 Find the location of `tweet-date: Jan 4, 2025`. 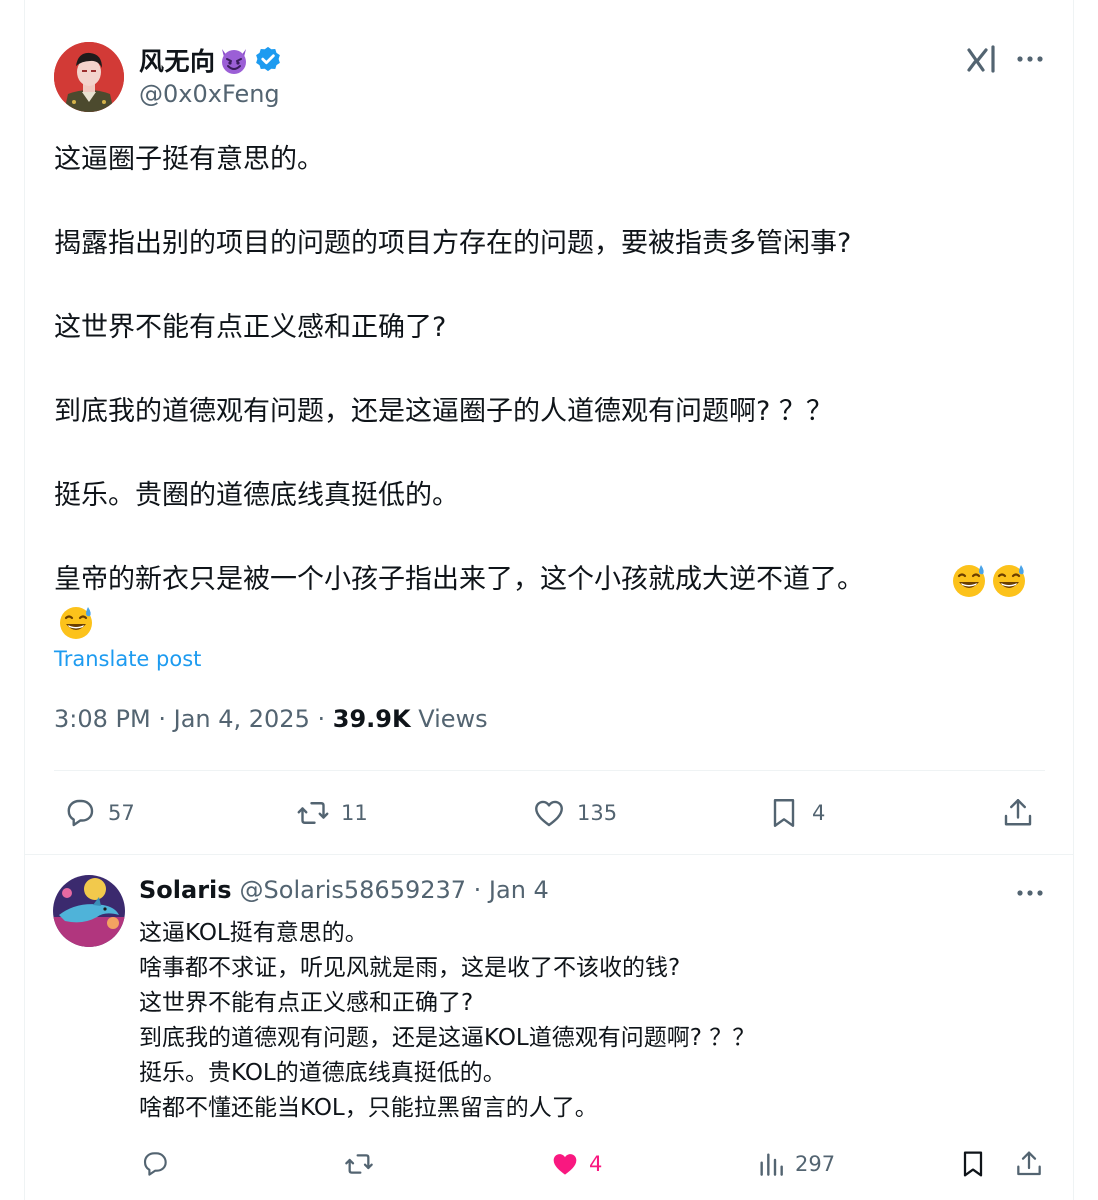

tweet-date: Jan 4, 2025 is located at coordinates (242, 719).